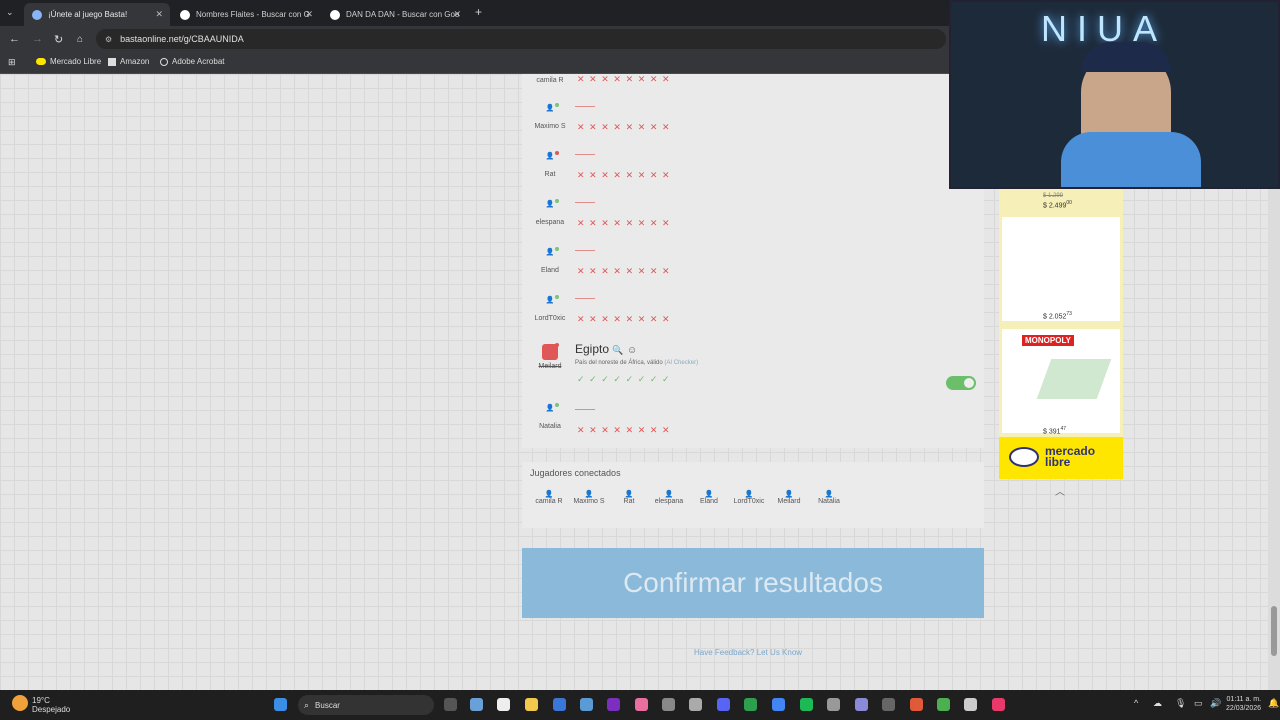 Image resolution: width=1280 pixels, height=720 pixels. I want to click on clock: 01:11 a. m. 22/03/2026, so click(1243, 704).